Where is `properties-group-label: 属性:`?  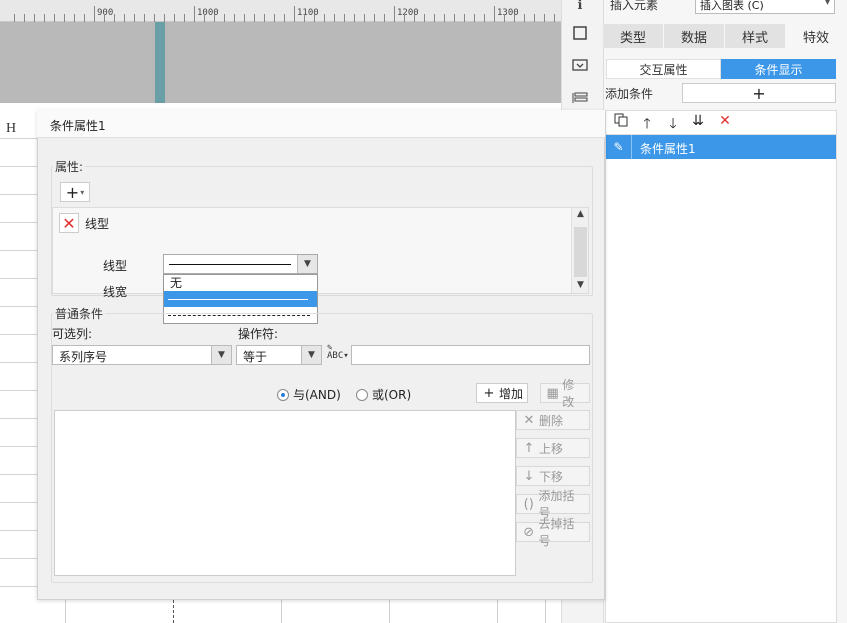 properties-group-label: 属性: is located at coordinates (69, 166).